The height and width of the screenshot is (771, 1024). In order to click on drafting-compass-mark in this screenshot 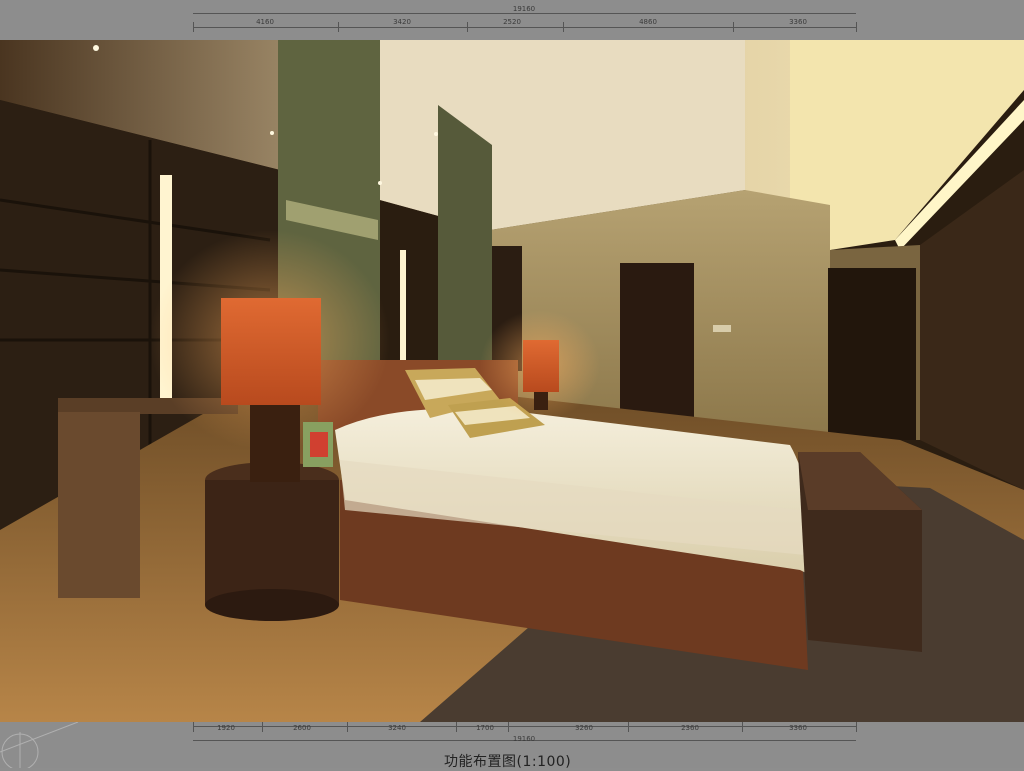, I will do `click(39, 745)`.